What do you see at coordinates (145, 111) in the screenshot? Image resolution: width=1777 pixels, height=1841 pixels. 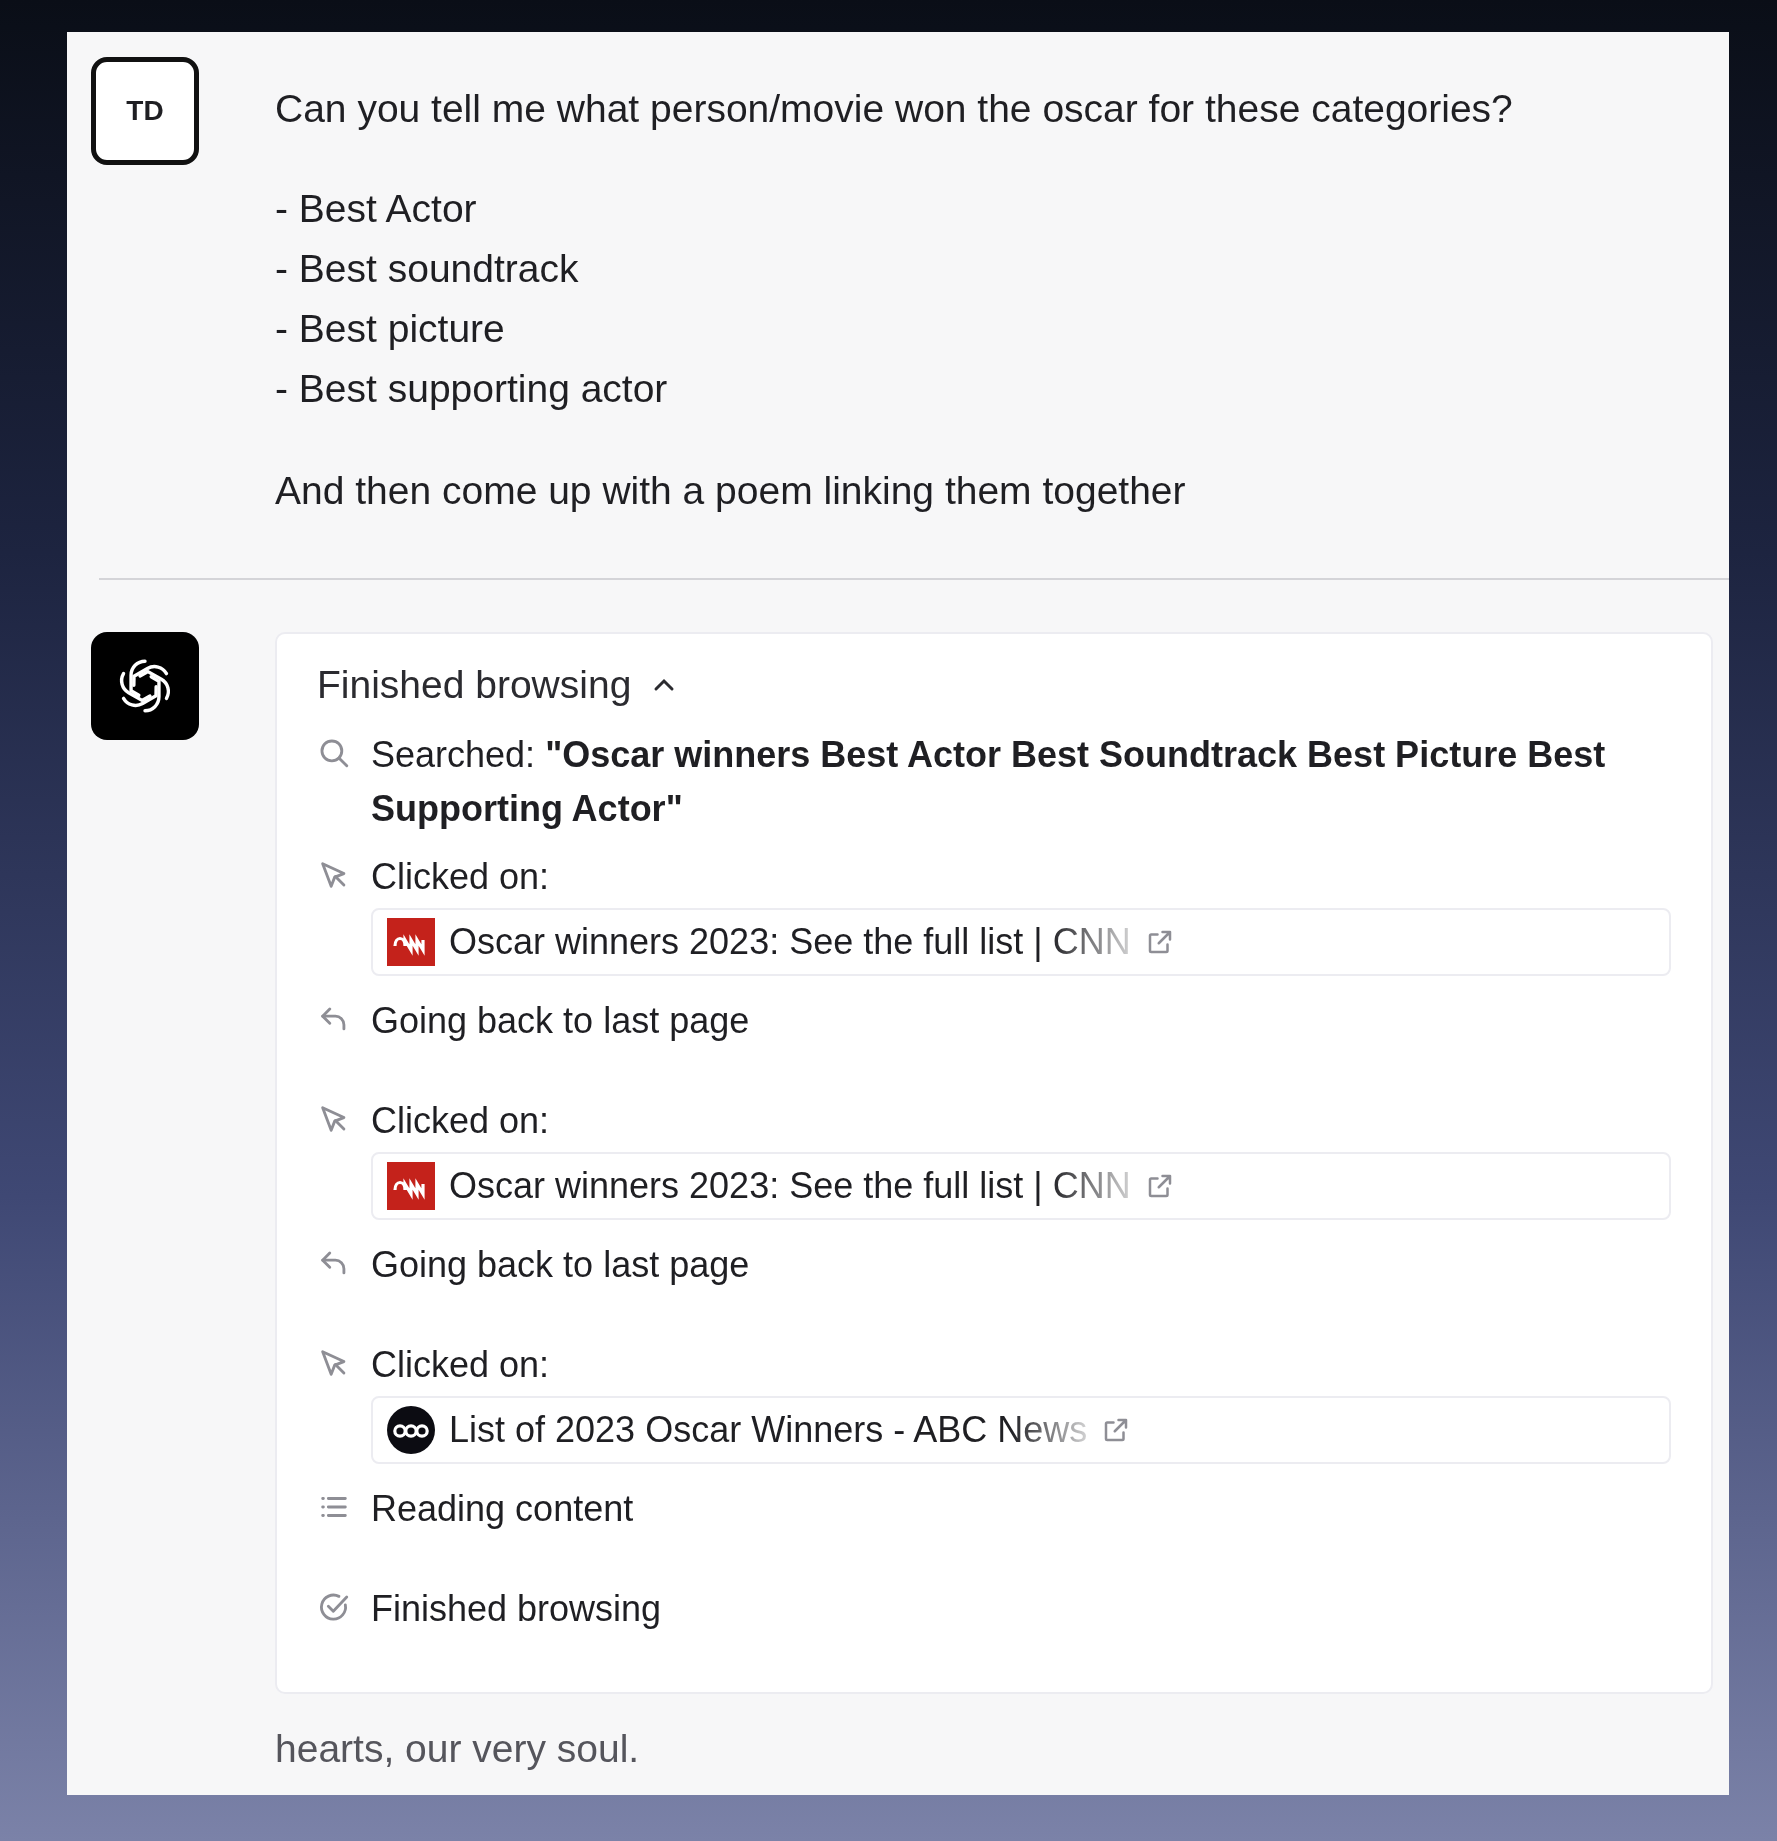 I see `user-avatar: TD` at bounding box center [145, 111].